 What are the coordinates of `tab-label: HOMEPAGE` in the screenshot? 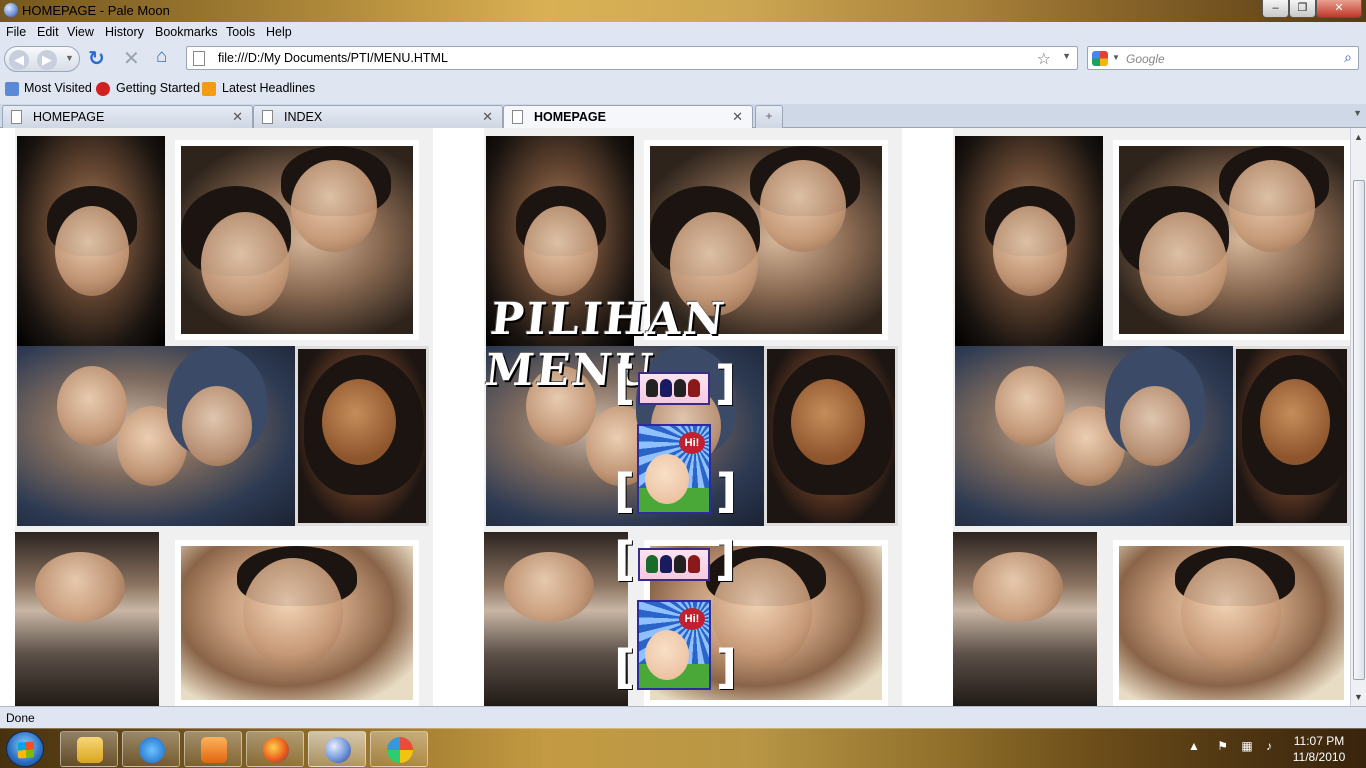 It's located at (570, 117).